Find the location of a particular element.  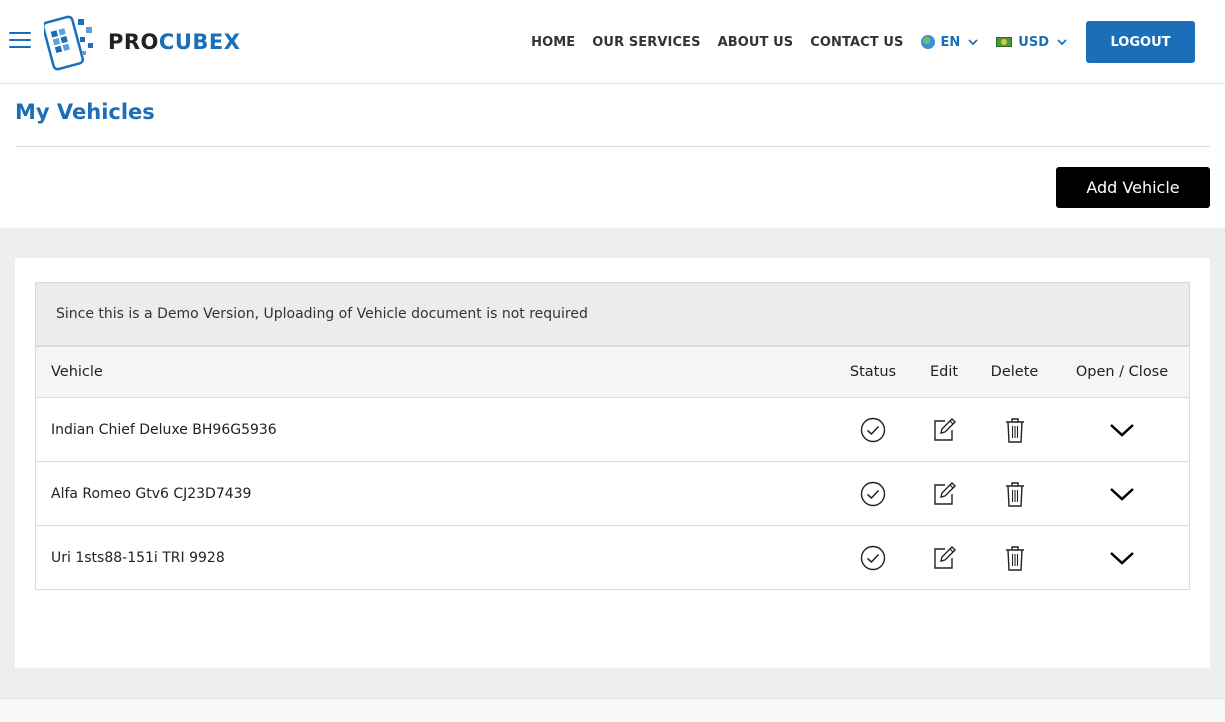

brand-logo: PROCUBEX is located at coordinates (142, 42).